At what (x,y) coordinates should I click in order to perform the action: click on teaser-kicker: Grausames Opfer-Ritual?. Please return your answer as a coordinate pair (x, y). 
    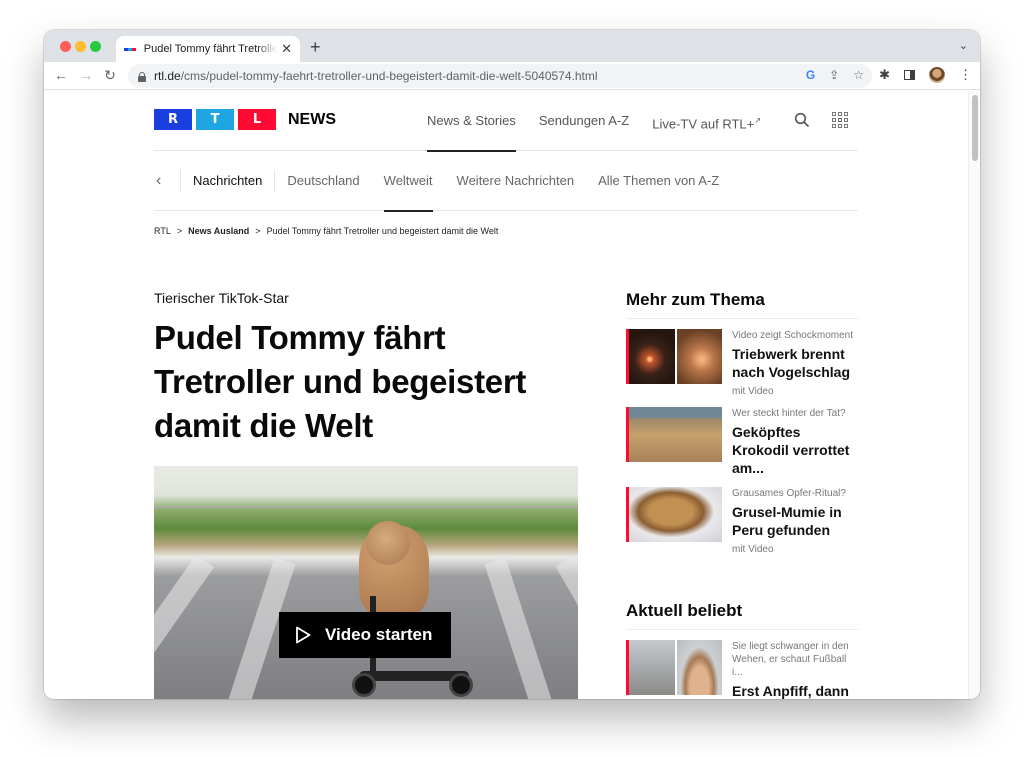
    Looking at the image, I should click on (789, 493).